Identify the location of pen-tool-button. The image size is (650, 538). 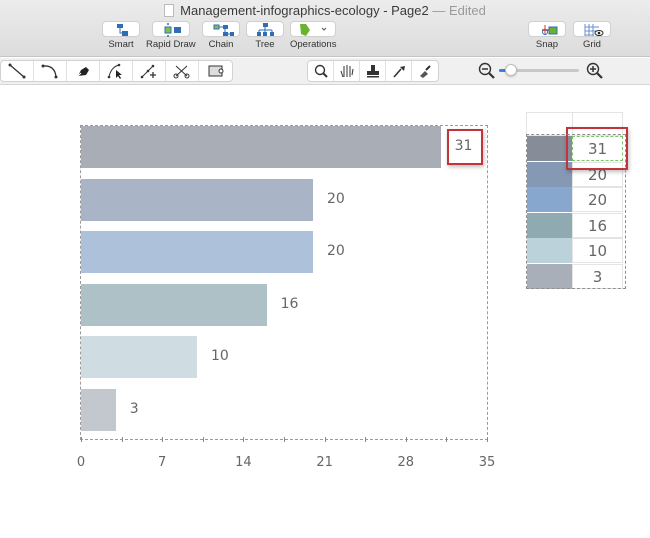
(83, 71).